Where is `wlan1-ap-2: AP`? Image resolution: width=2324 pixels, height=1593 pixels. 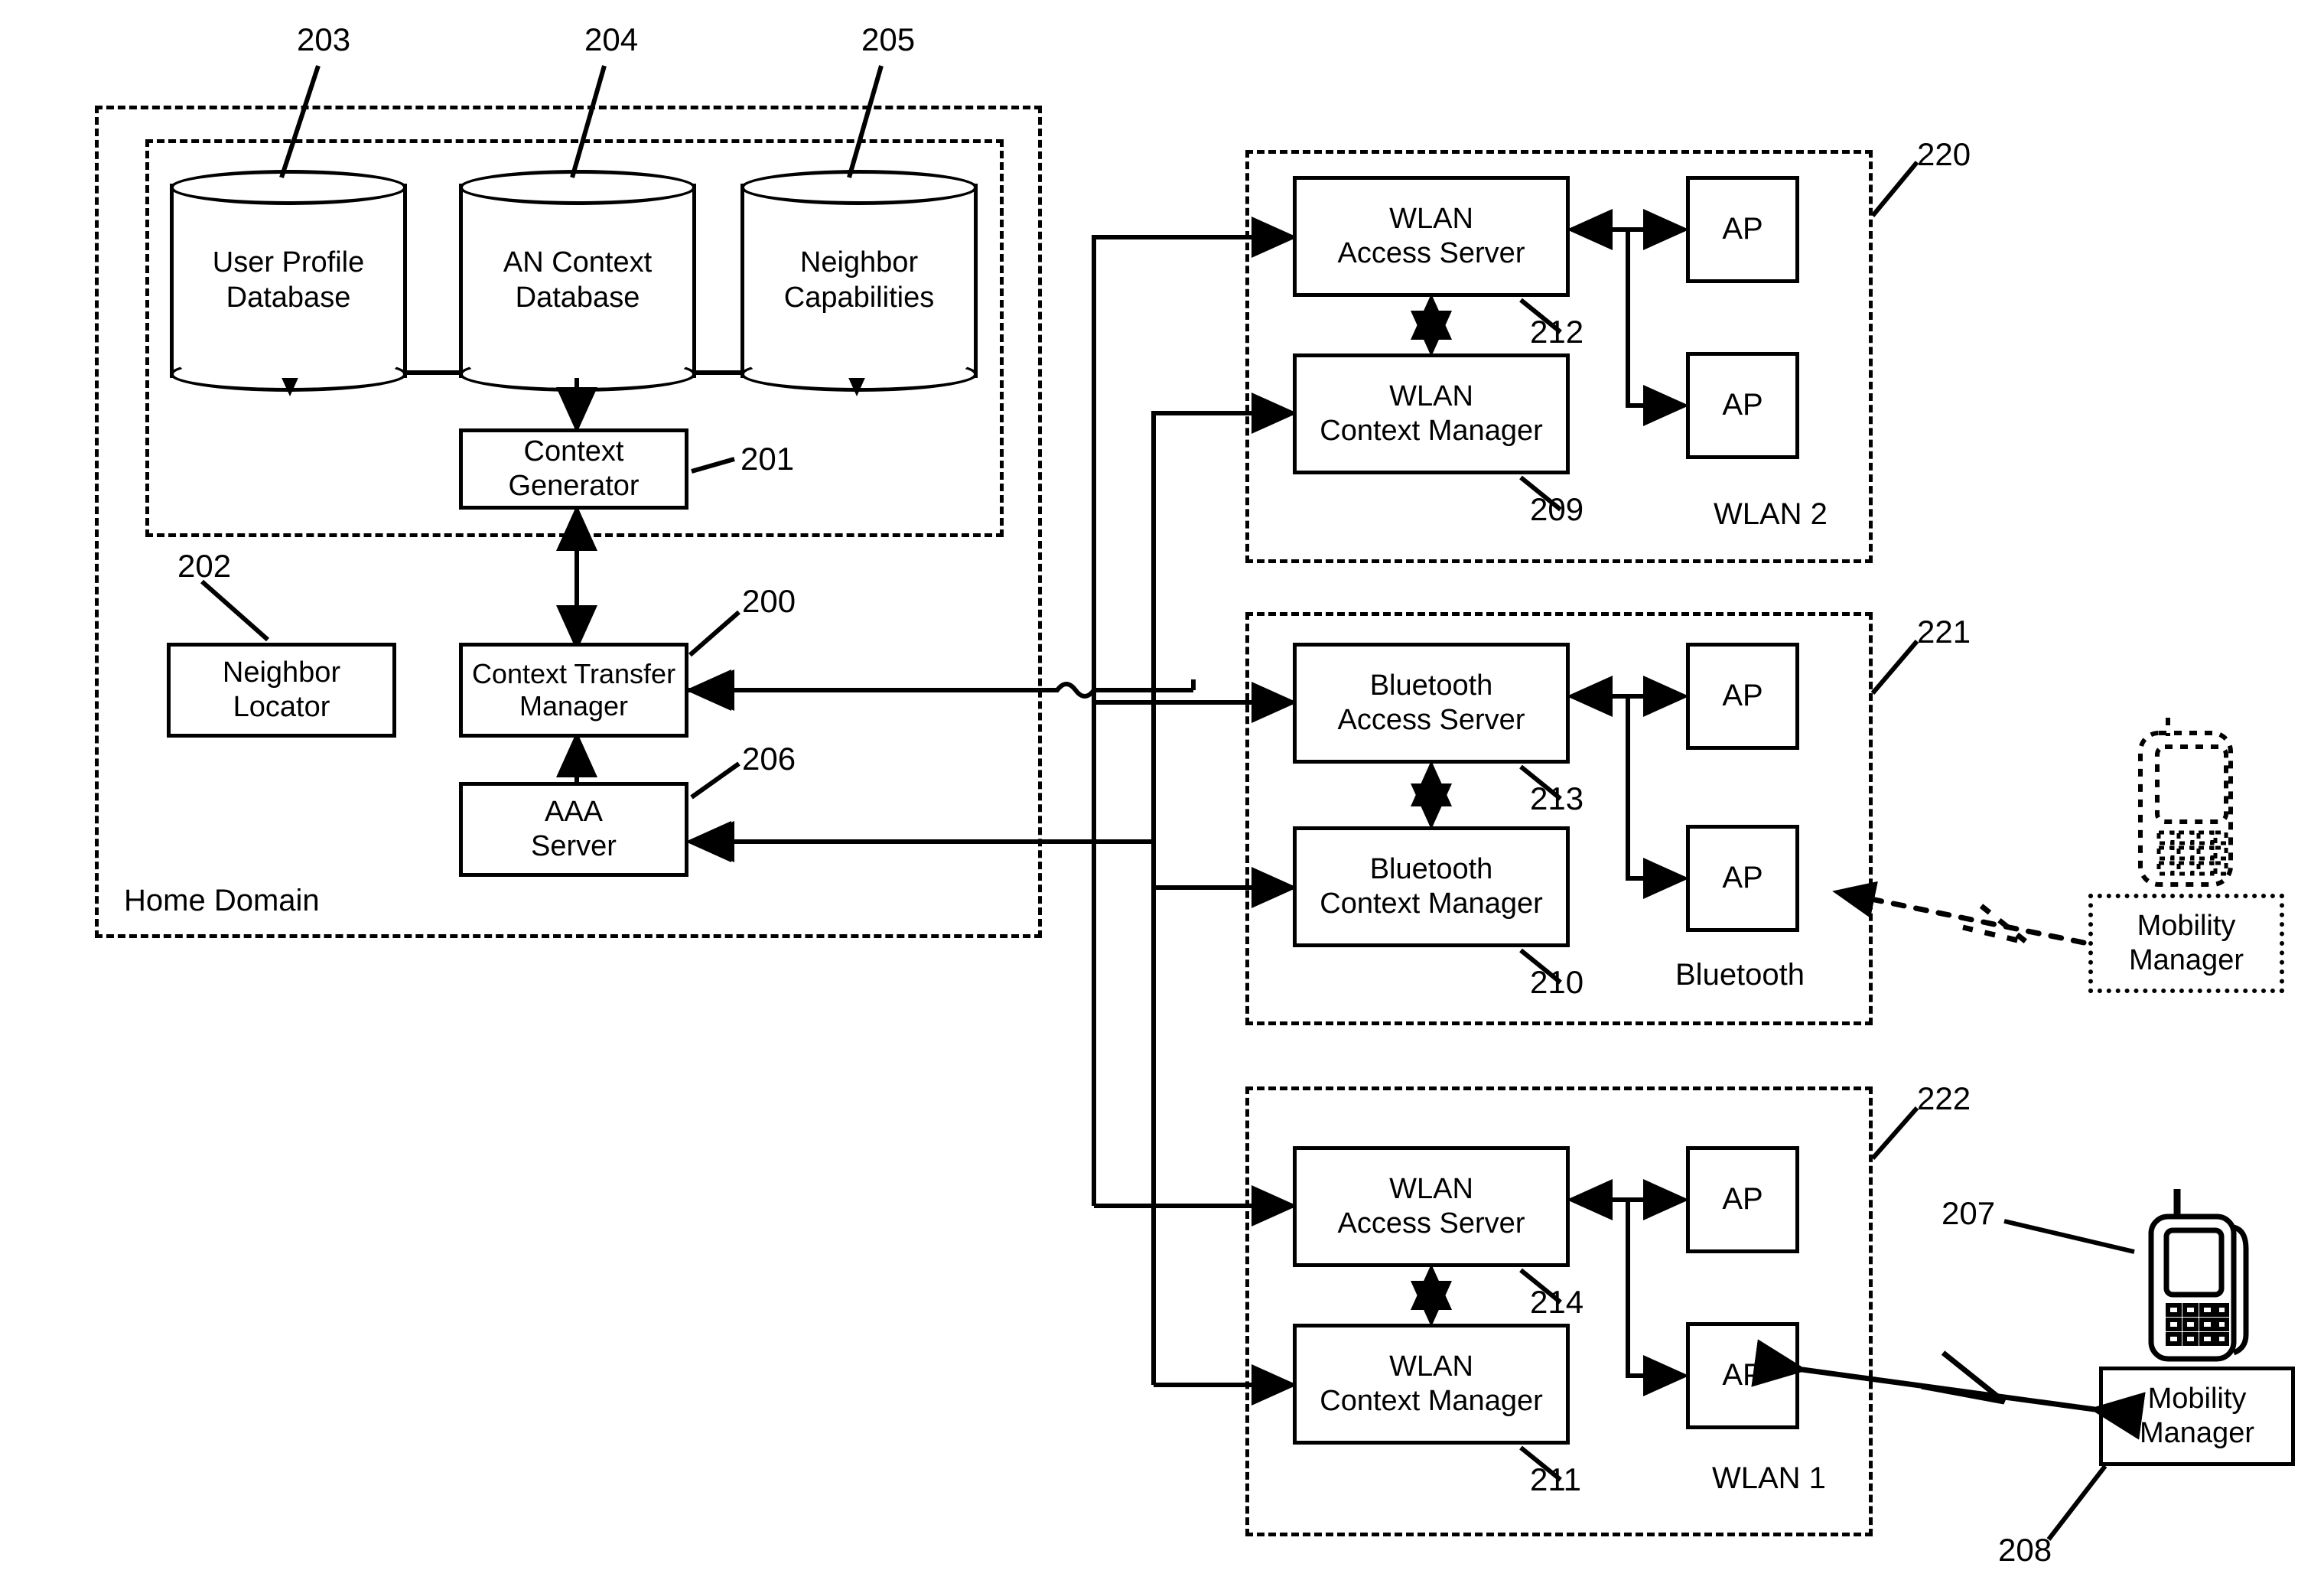 wlan1-ap-2: AP is located at coordinates (1742, 1375).